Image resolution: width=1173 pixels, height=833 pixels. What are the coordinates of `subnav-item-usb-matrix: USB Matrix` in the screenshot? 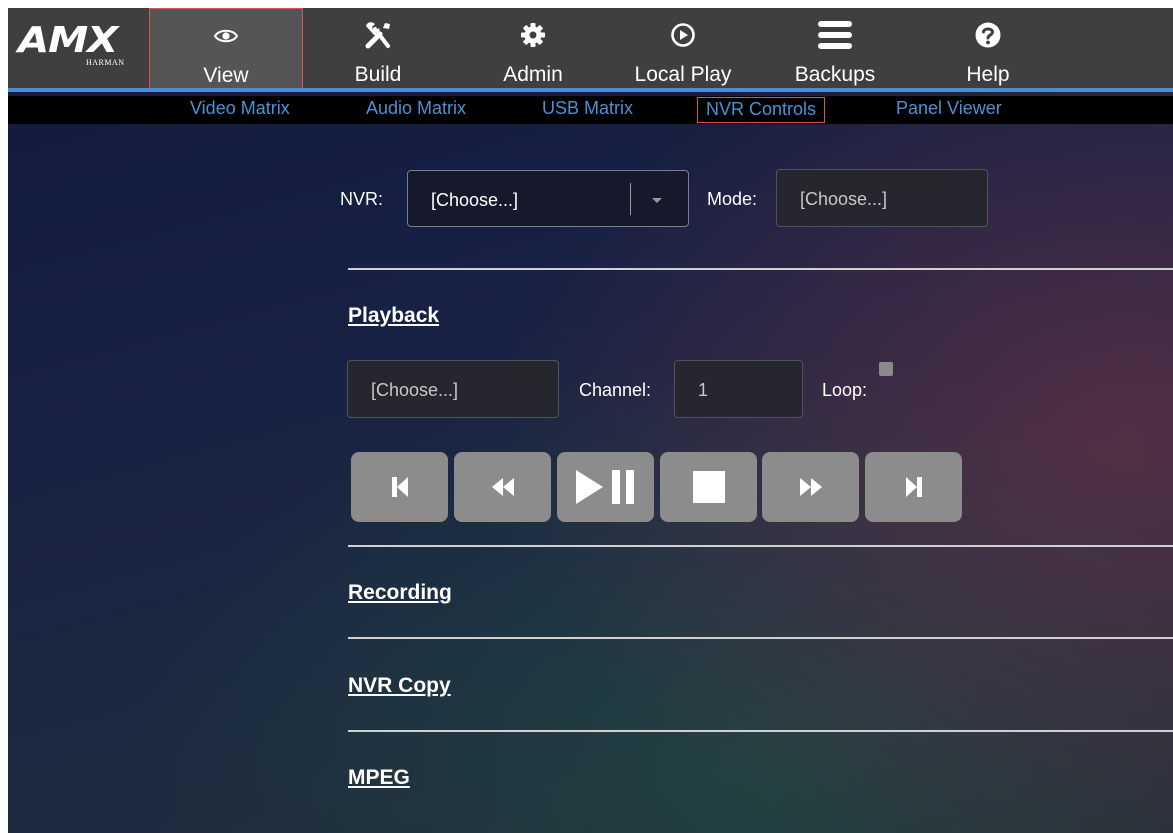 It's located at (587, 109).